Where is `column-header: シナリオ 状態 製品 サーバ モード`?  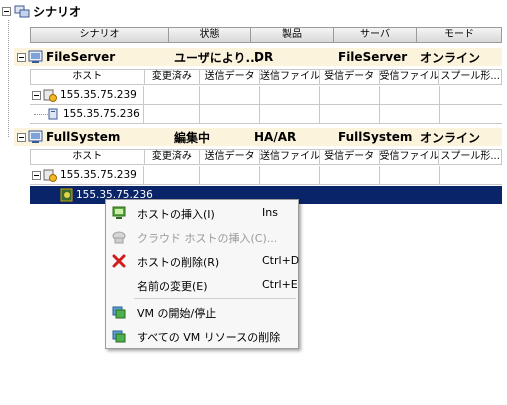 column-header: シナリオ 状態 製品 サーバ モード is located at coordinates (266, 35).